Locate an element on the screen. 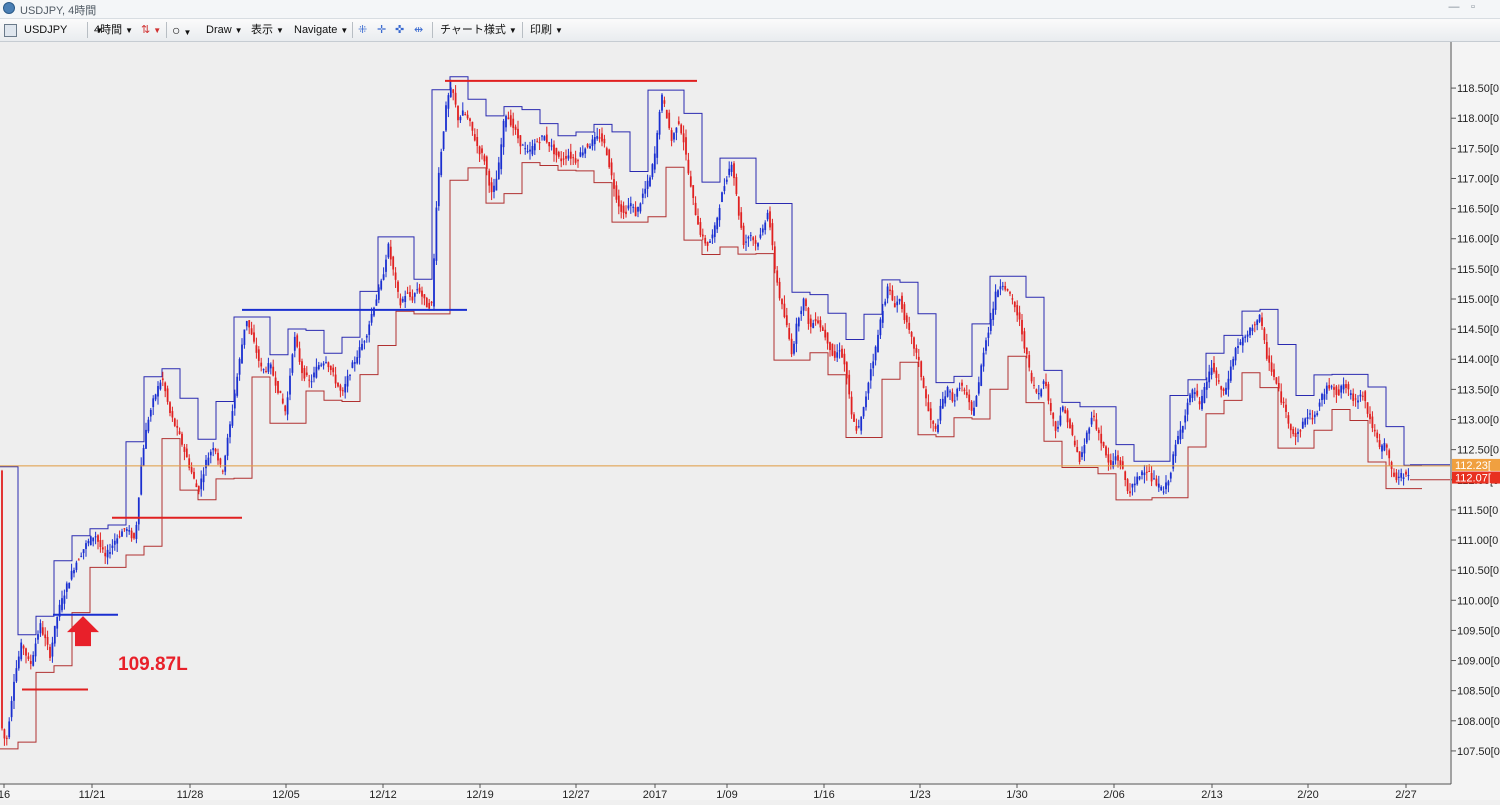 Image resolution: width=1500 pixels, height=805 pixels. chart-style-menu: チャート様式 ▼ is located at coordinates (478, 30).